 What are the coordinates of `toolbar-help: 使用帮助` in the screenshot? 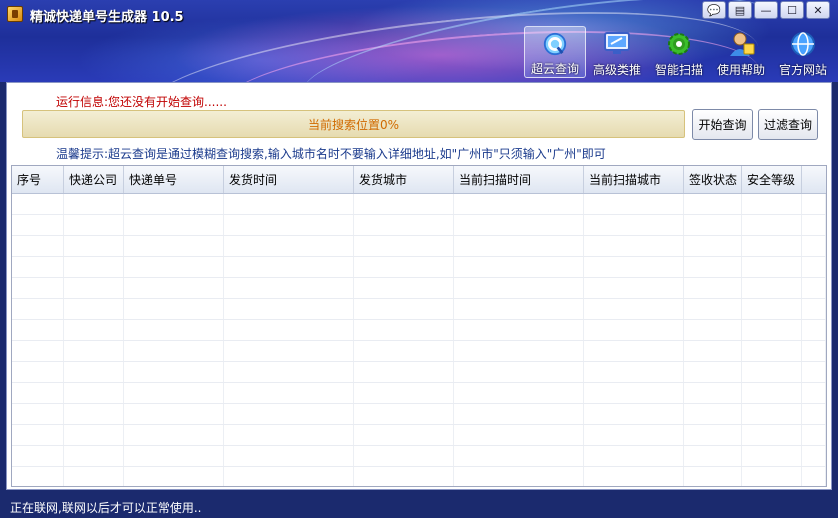 It's located at (741, 52).